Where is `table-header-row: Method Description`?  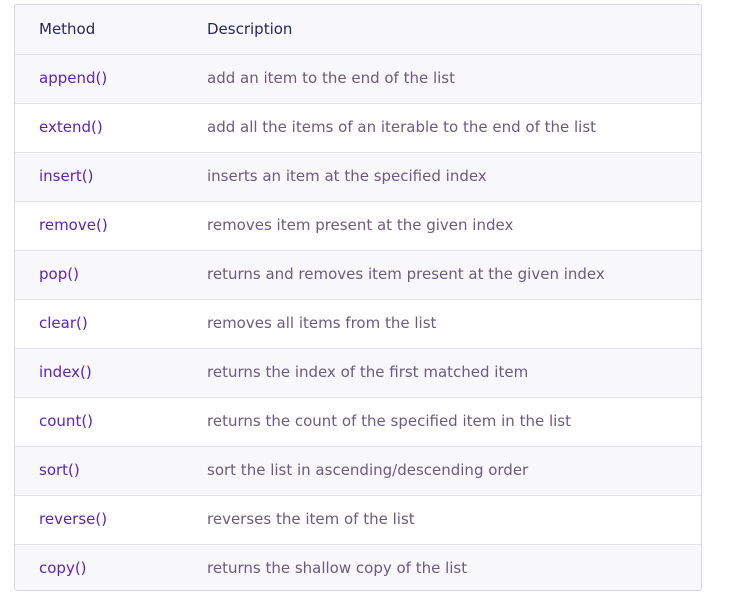
table-header-row: Method Description is located at coordinates (358, 30).